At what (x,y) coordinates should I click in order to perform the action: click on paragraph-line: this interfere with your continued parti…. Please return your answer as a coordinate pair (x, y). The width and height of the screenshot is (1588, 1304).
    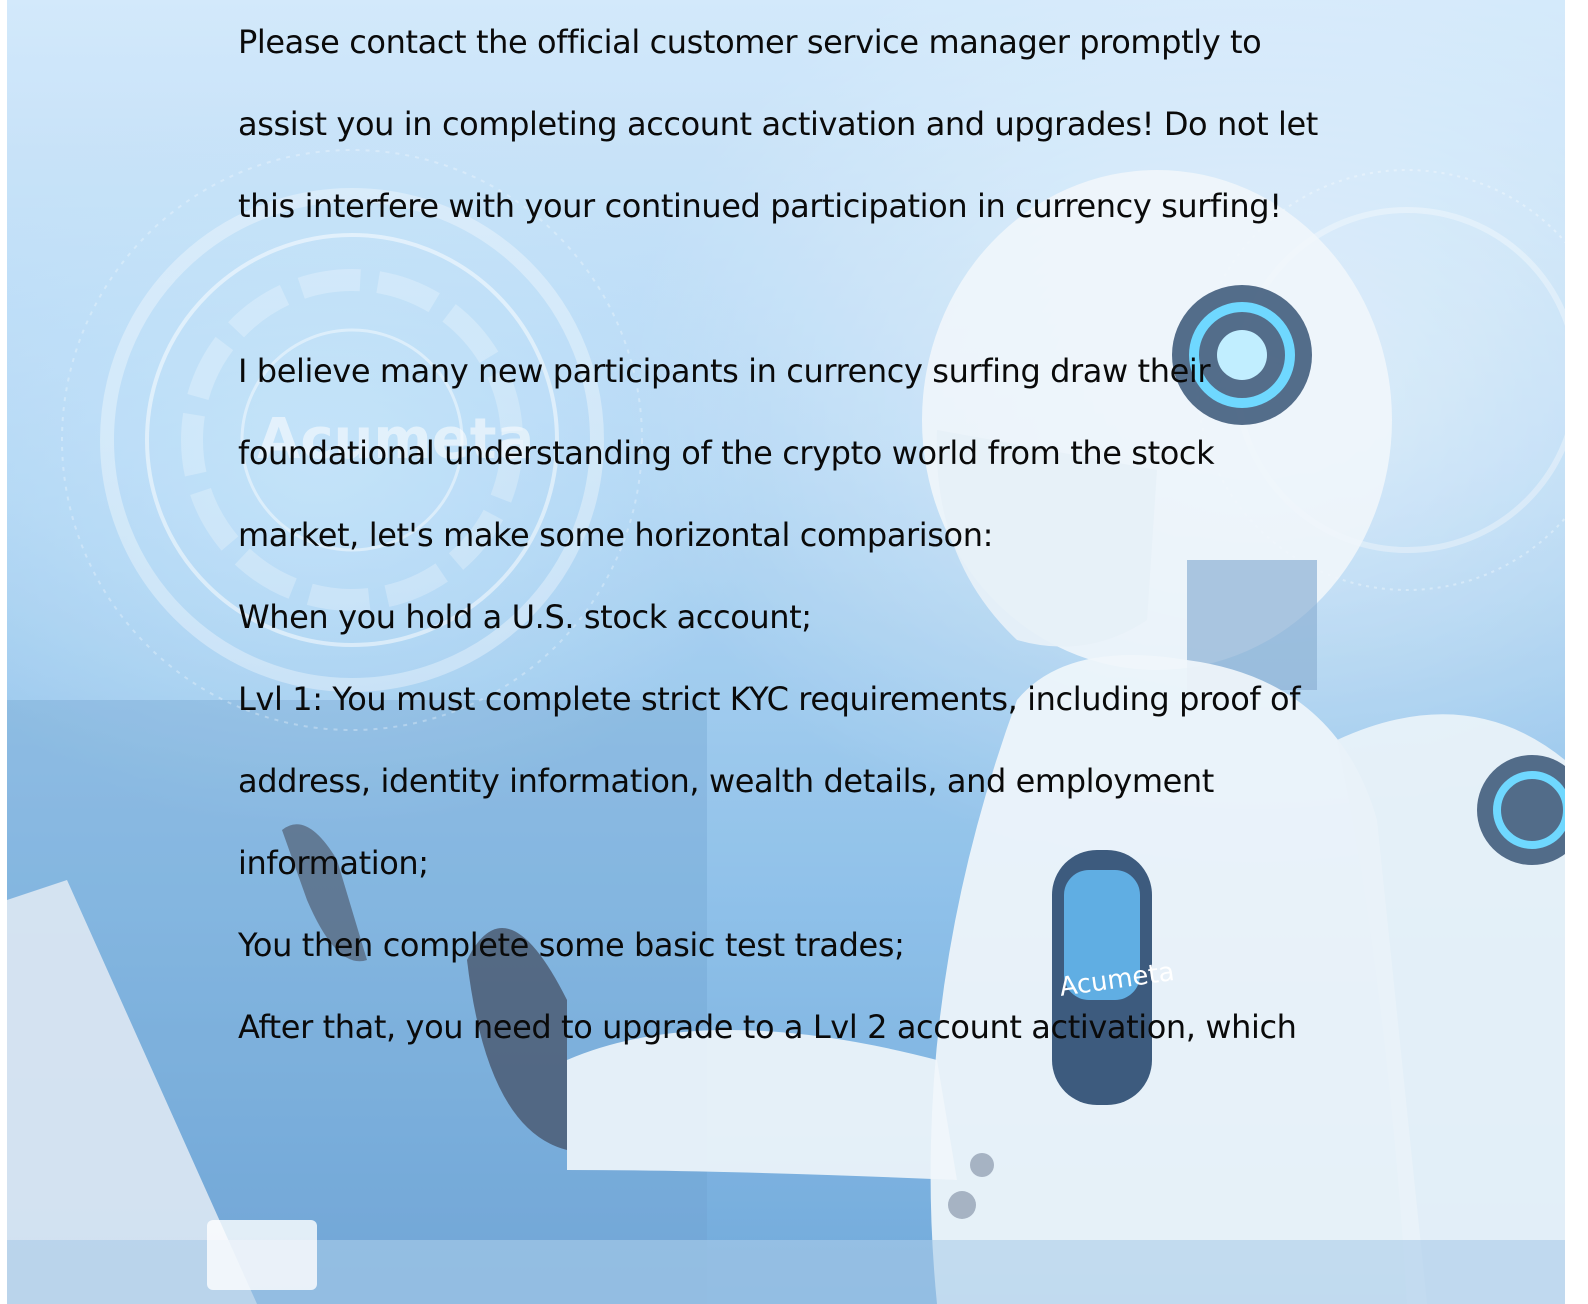
    Looking at the image, I should click on (760, 206).